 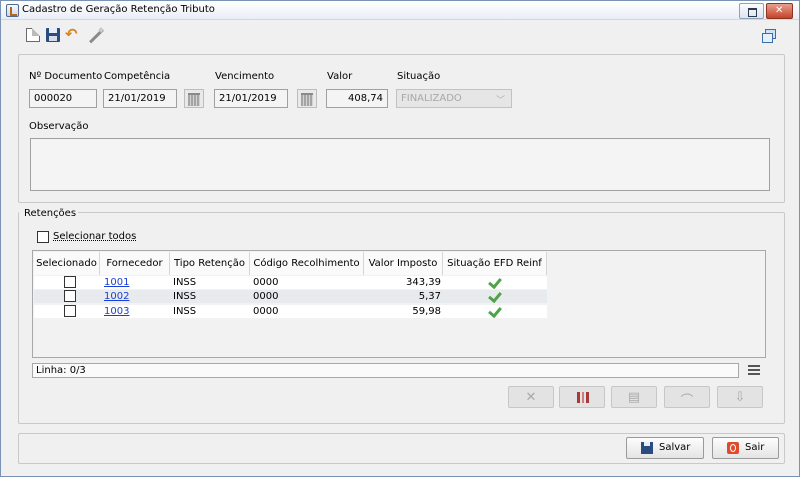 What do you see at coordinates (33, 35) in the screenshot?
I see `new-document-icon` at bounding box center [33, 35].